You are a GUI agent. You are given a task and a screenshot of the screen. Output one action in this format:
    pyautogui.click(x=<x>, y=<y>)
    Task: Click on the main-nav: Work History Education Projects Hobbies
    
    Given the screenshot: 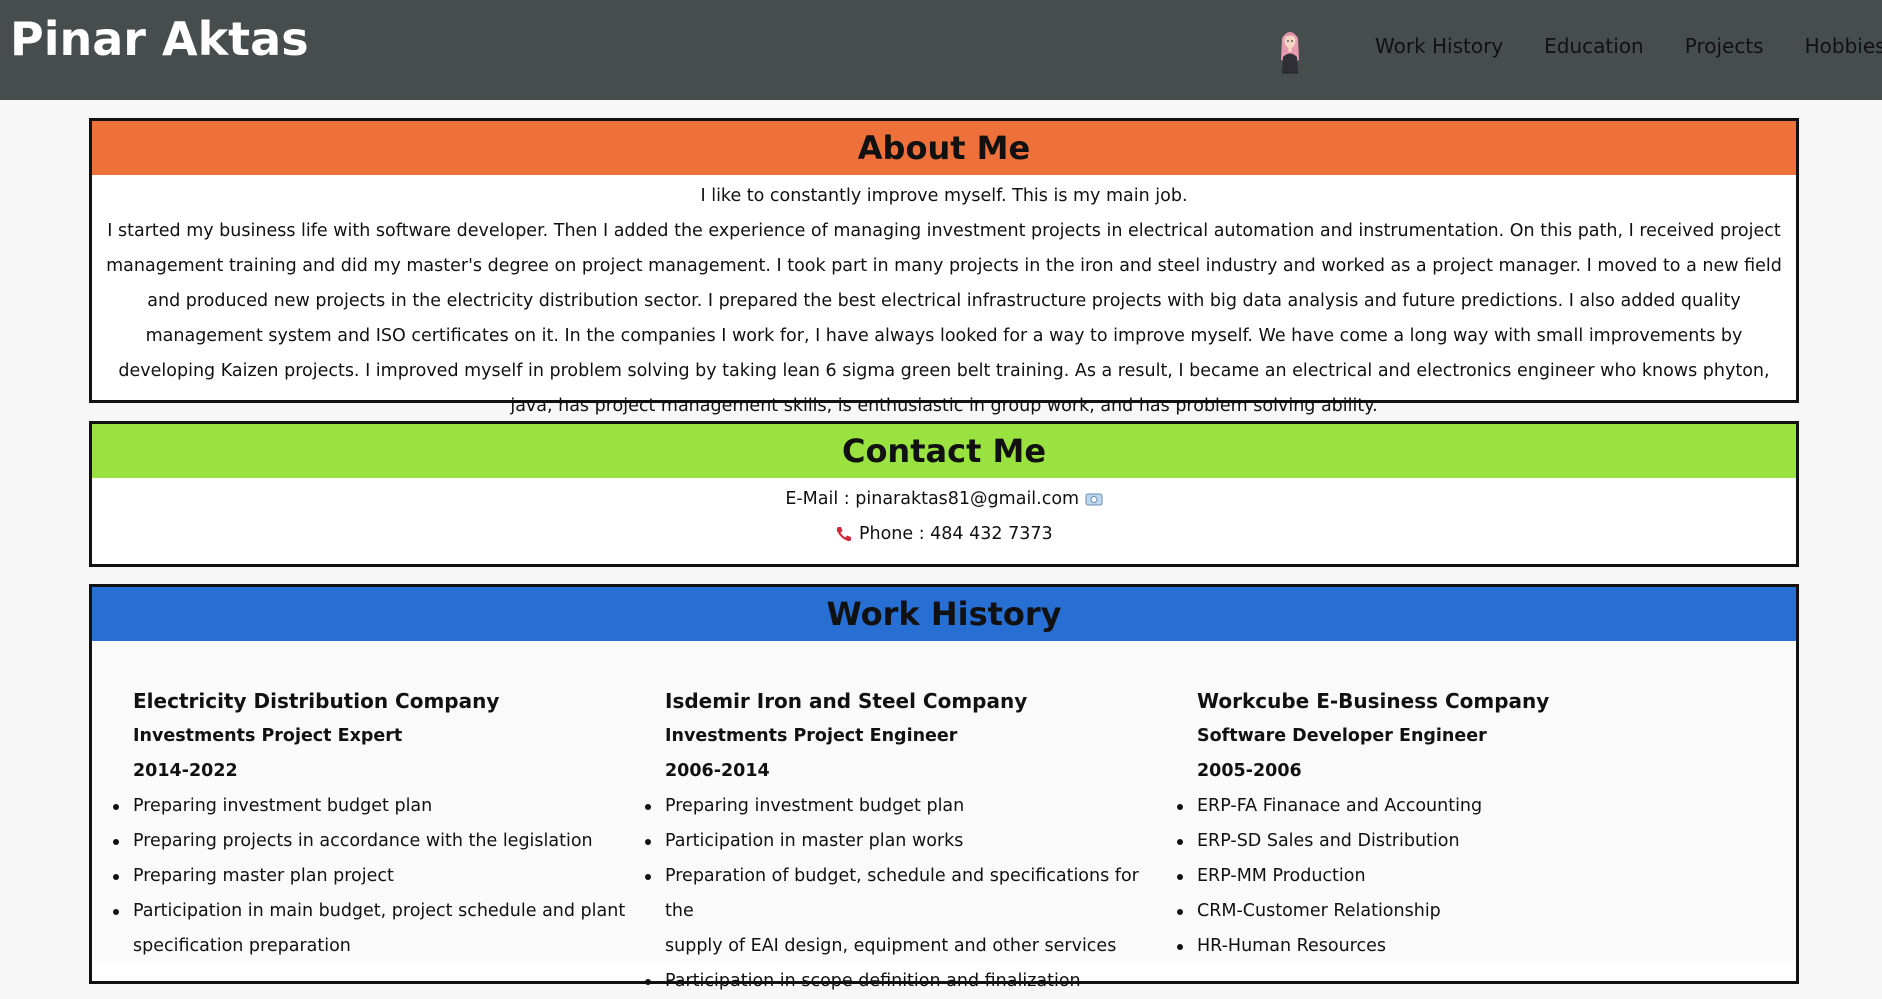 What is the action you would take?
    pyautogui.click(x=1628, y=46)
    